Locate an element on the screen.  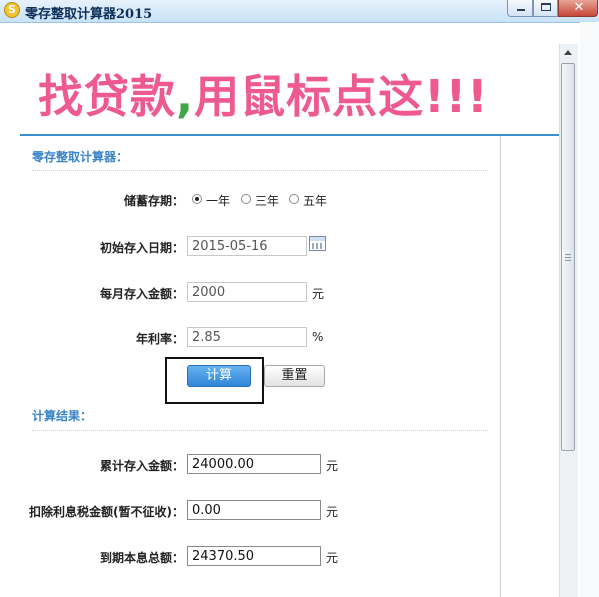
term-option-3yr: 三年 is located at coordinates (267, 201).